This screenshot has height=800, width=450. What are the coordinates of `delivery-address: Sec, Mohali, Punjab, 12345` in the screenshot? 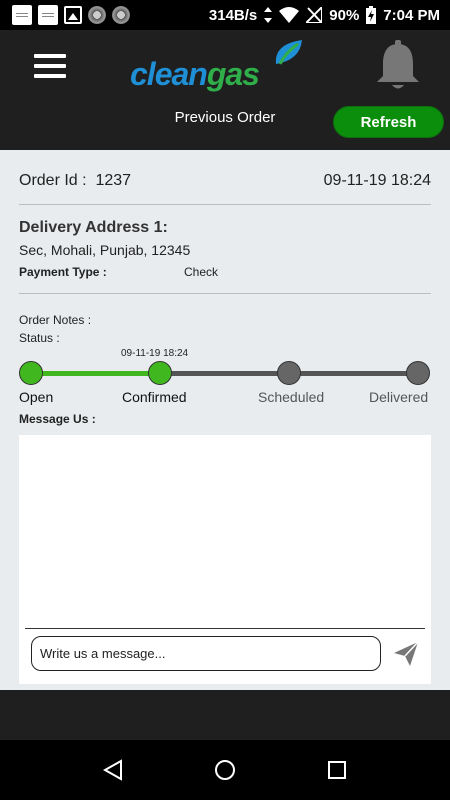 It's located at (105, 250).